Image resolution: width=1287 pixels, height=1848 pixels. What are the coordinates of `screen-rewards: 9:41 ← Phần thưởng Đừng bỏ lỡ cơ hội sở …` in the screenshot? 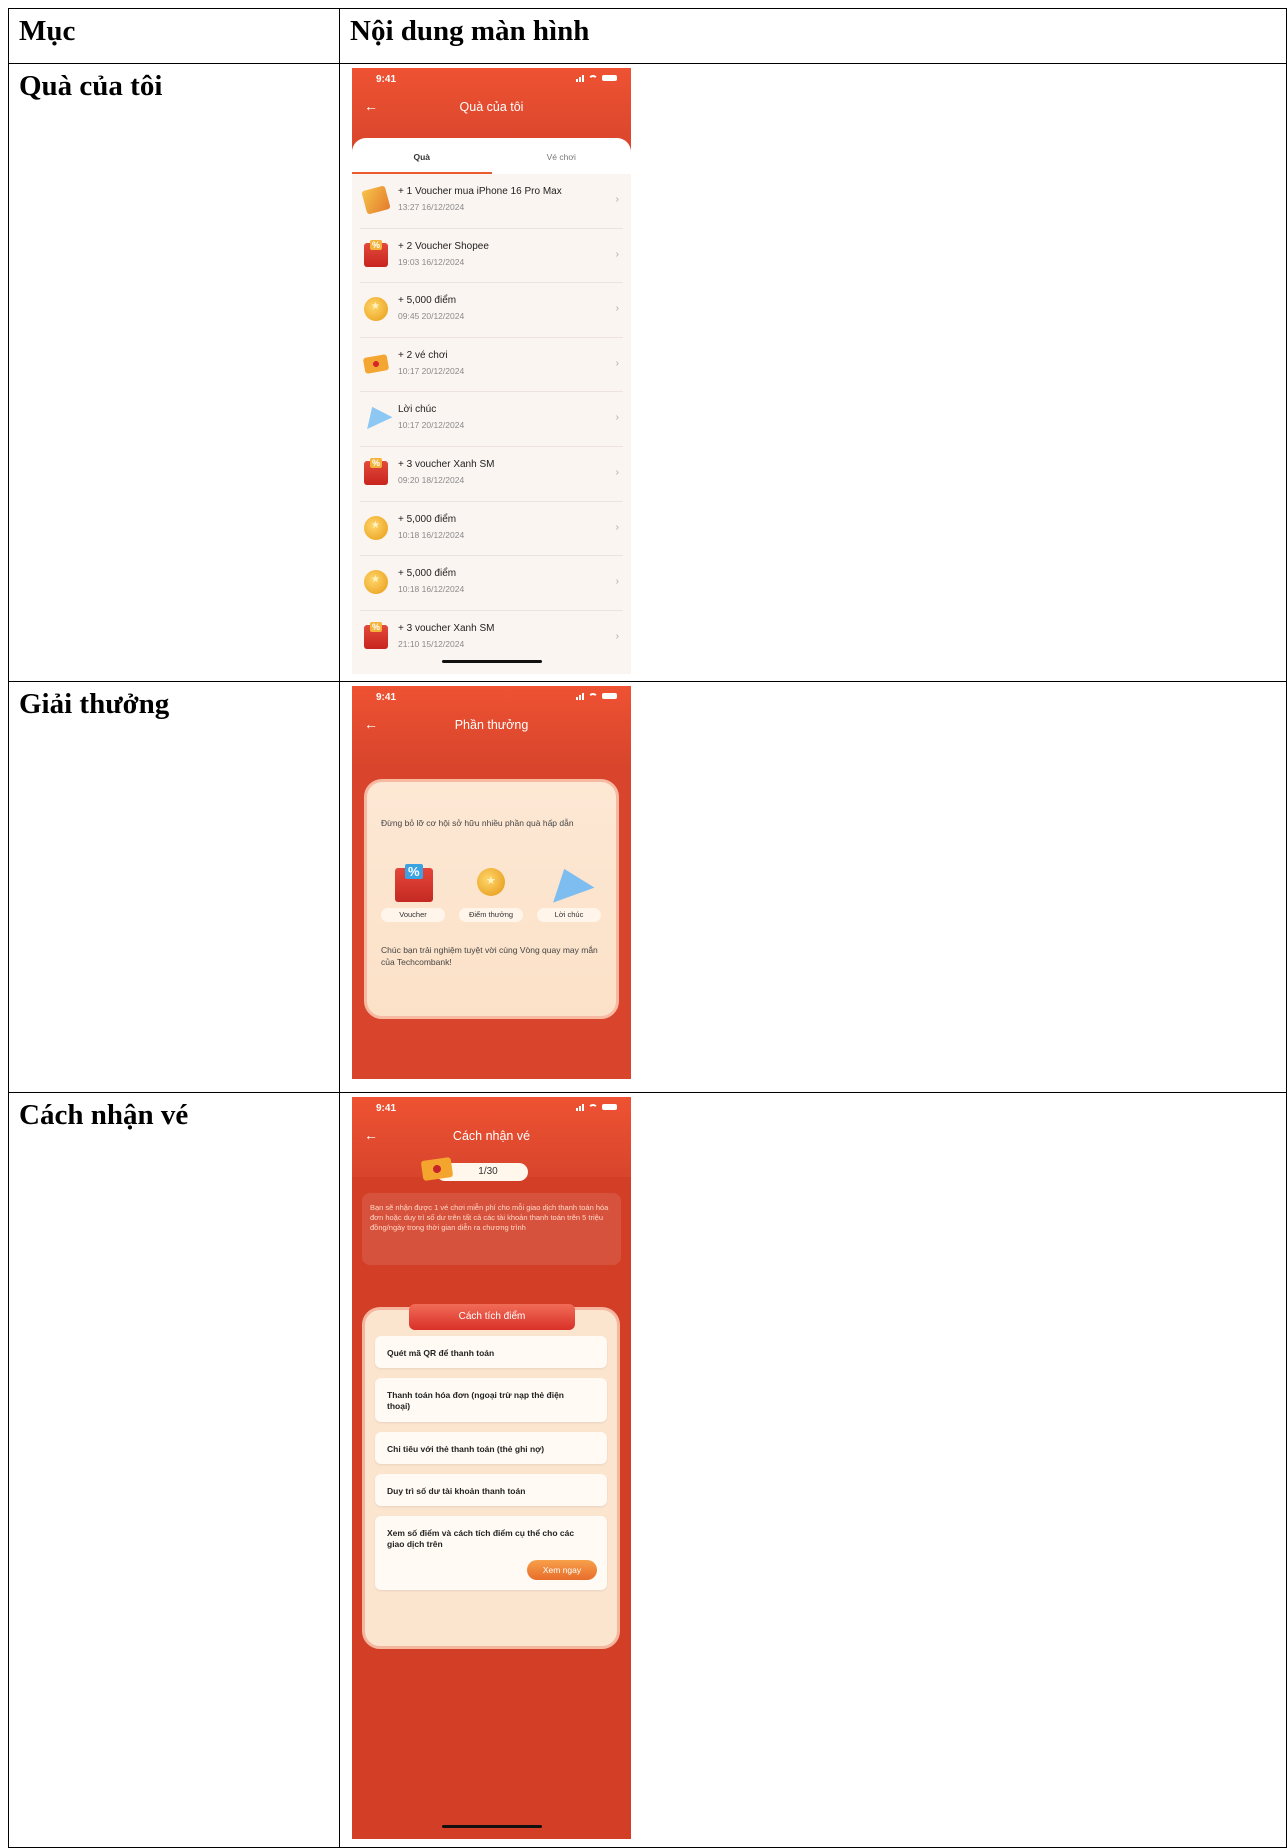 It's located at (491, 882).